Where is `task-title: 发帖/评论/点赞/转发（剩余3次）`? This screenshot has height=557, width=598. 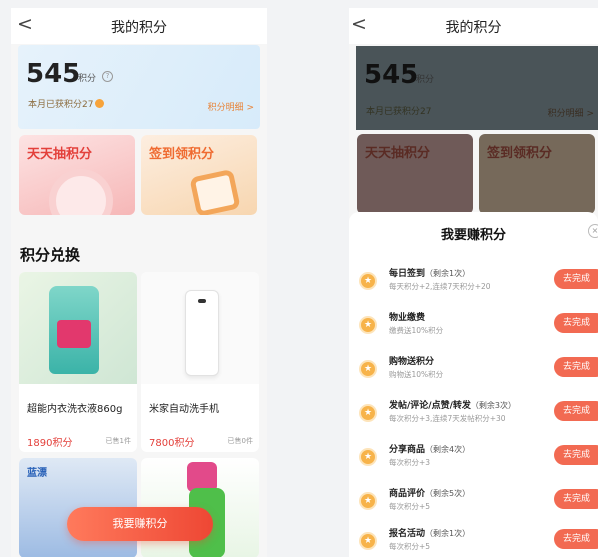
task-title: 发帖/评论/点赞/转发（剩余3次） is located at coordinates (452, 404).